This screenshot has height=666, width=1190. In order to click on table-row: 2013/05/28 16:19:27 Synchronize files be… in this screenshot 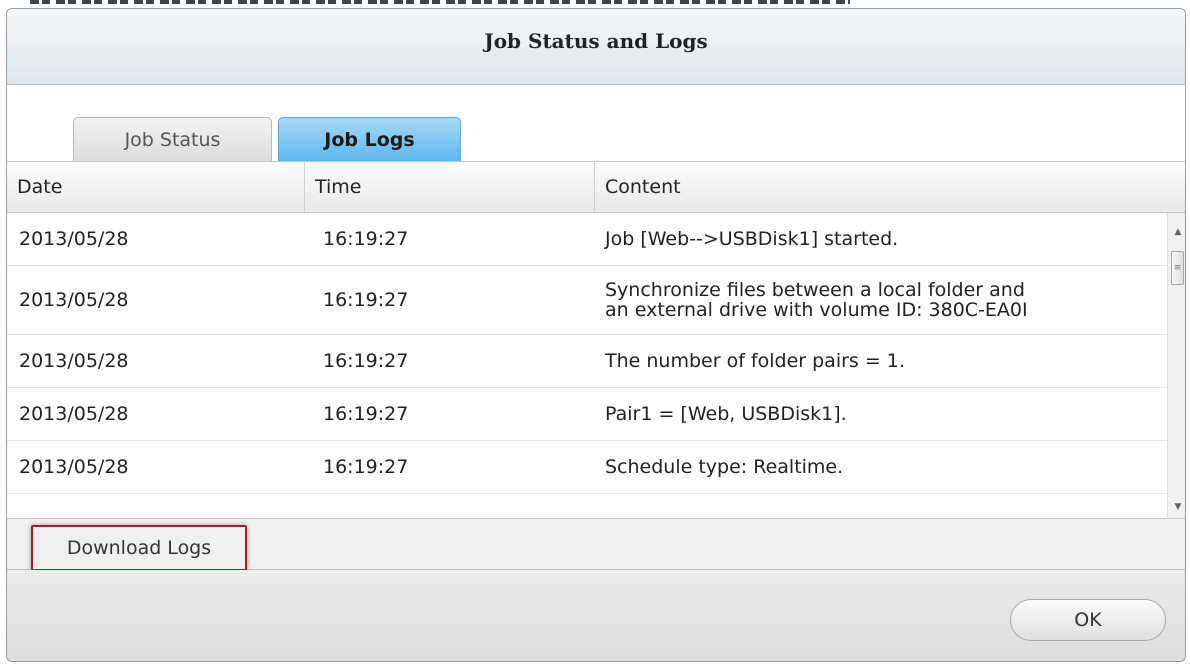, I will do `click(587, 300)`.